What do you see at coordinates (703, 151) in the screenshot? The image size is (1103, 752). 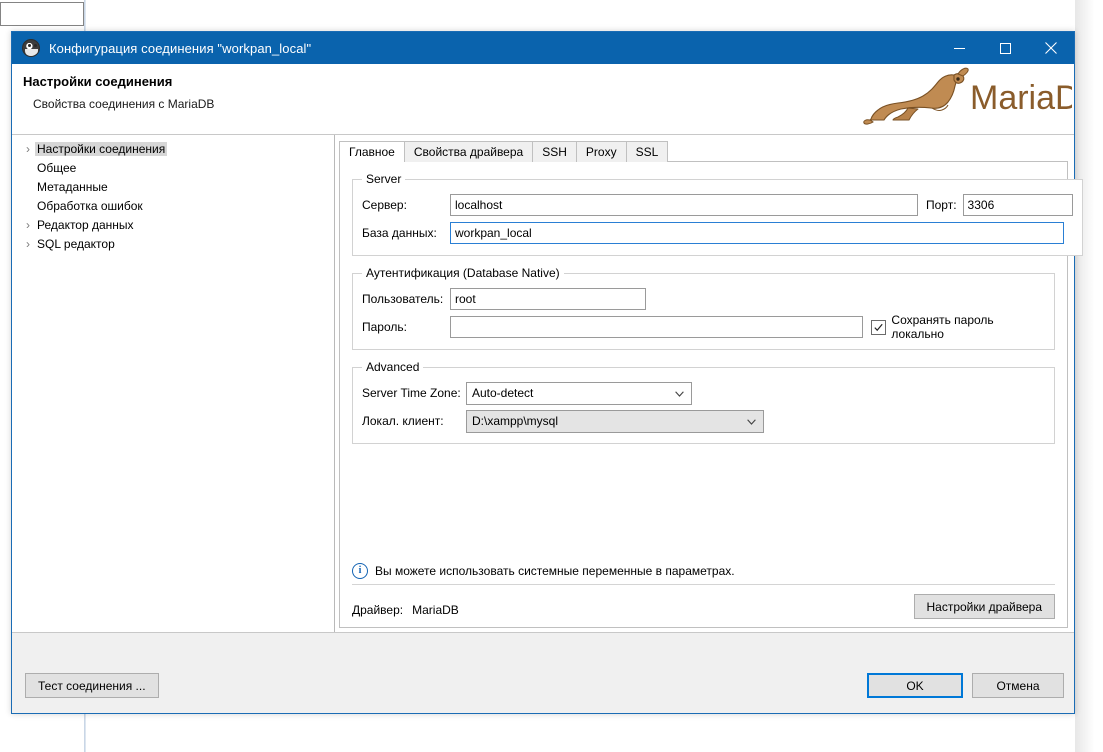 I see `tab-bar: Главное Свойства драйвера SSH Proxy SSL` at bounding box center [703, 151].